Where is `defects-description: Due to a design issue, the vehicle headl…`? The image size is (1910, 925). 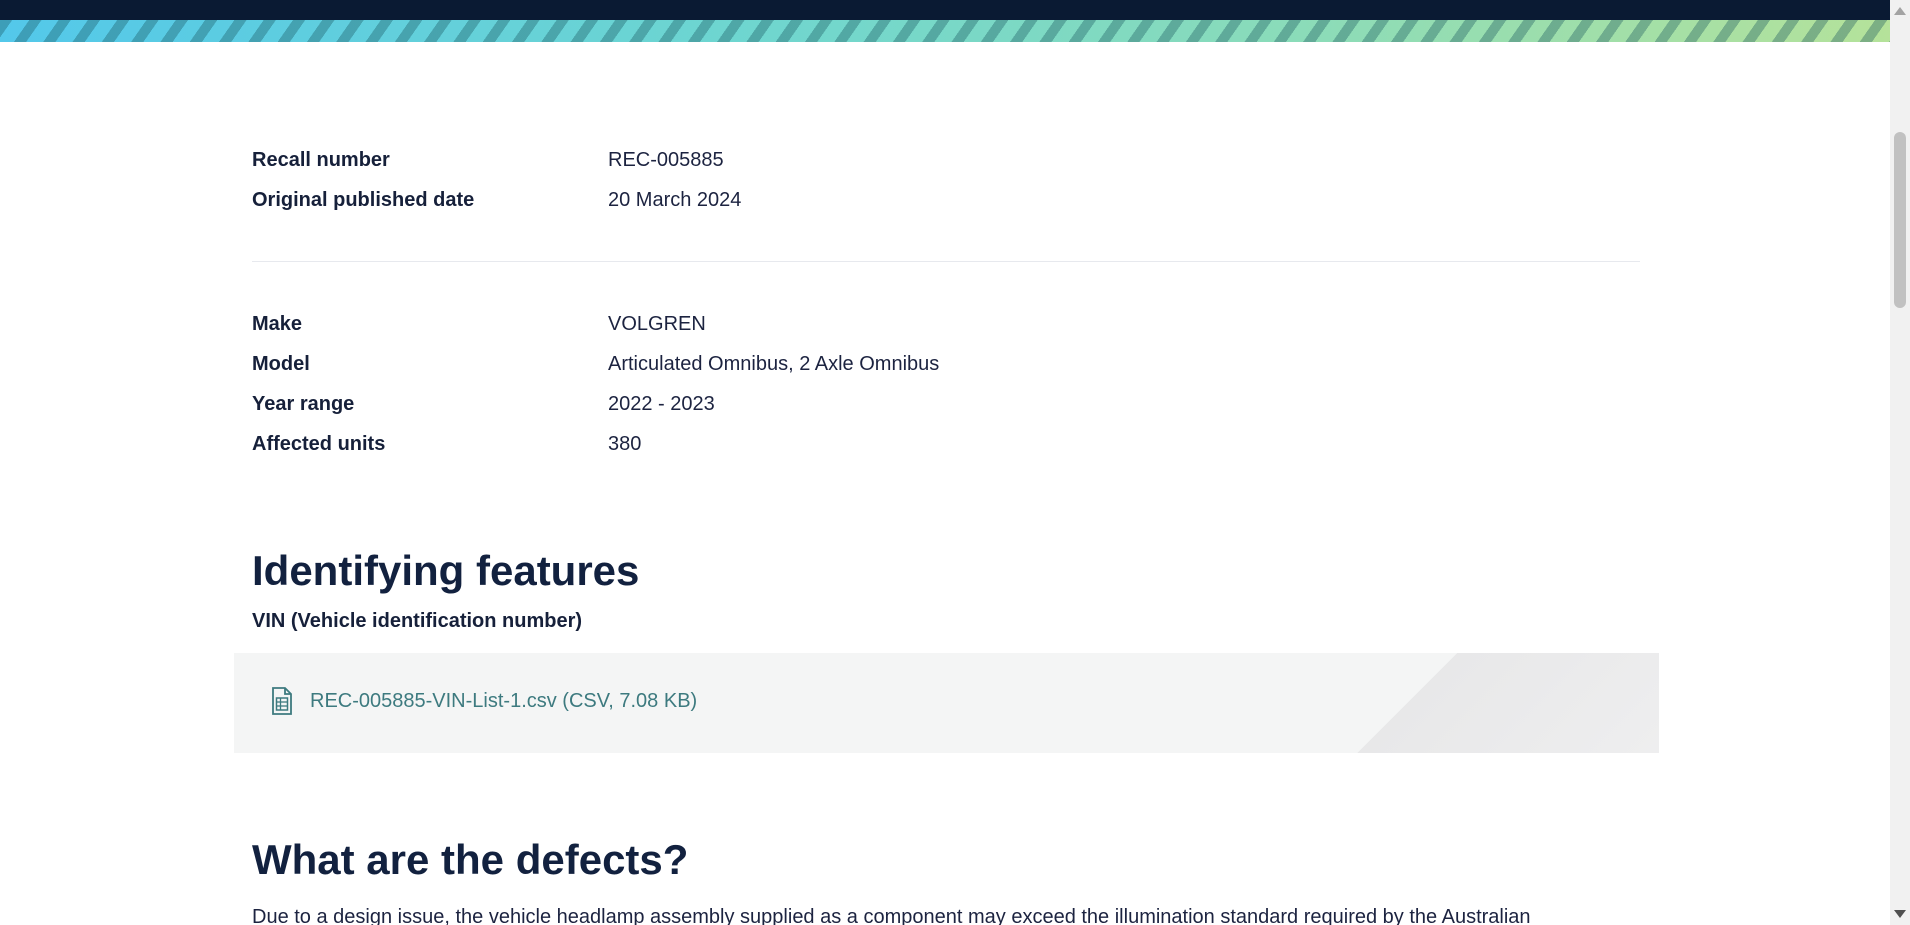 defects-description: Due to a design issue, the vehicle headl… is located at coordinates (891, 915).